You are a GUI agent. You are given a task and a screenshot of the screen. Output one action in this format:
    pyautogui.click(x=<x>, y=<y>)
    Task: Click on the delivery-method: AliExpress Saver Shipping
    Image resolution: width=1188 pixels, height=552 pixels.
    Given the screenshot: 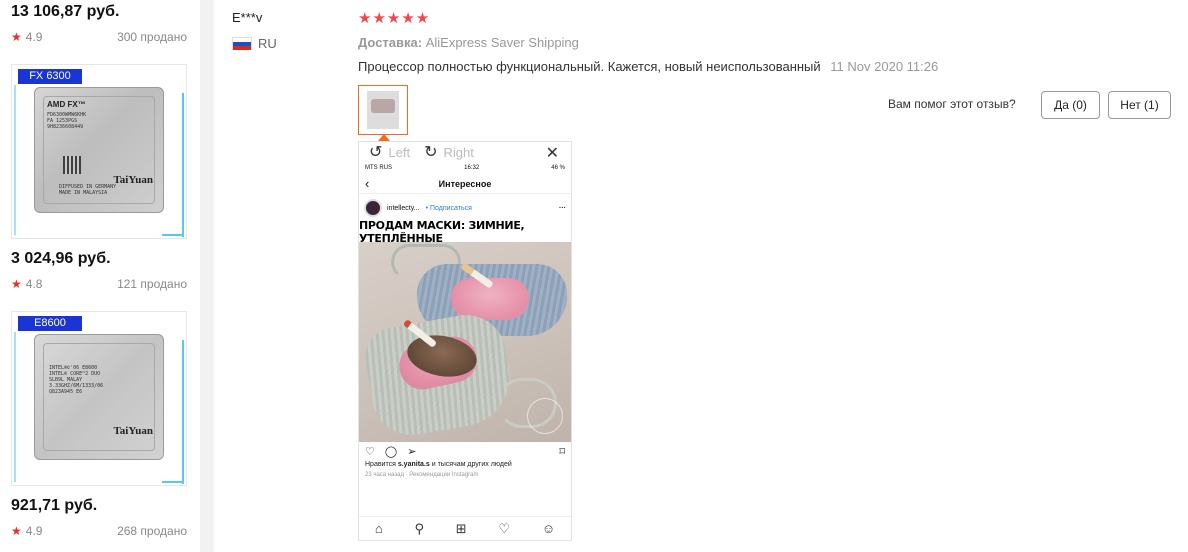 What is the action you would take?
    pyautogui.click(x=502, y=42)
    